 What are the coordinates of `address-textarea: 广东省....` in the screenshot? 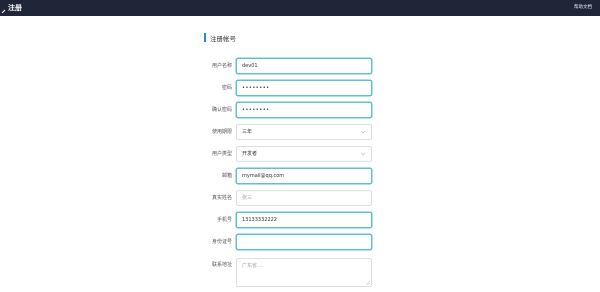 It's located at (304, 272).